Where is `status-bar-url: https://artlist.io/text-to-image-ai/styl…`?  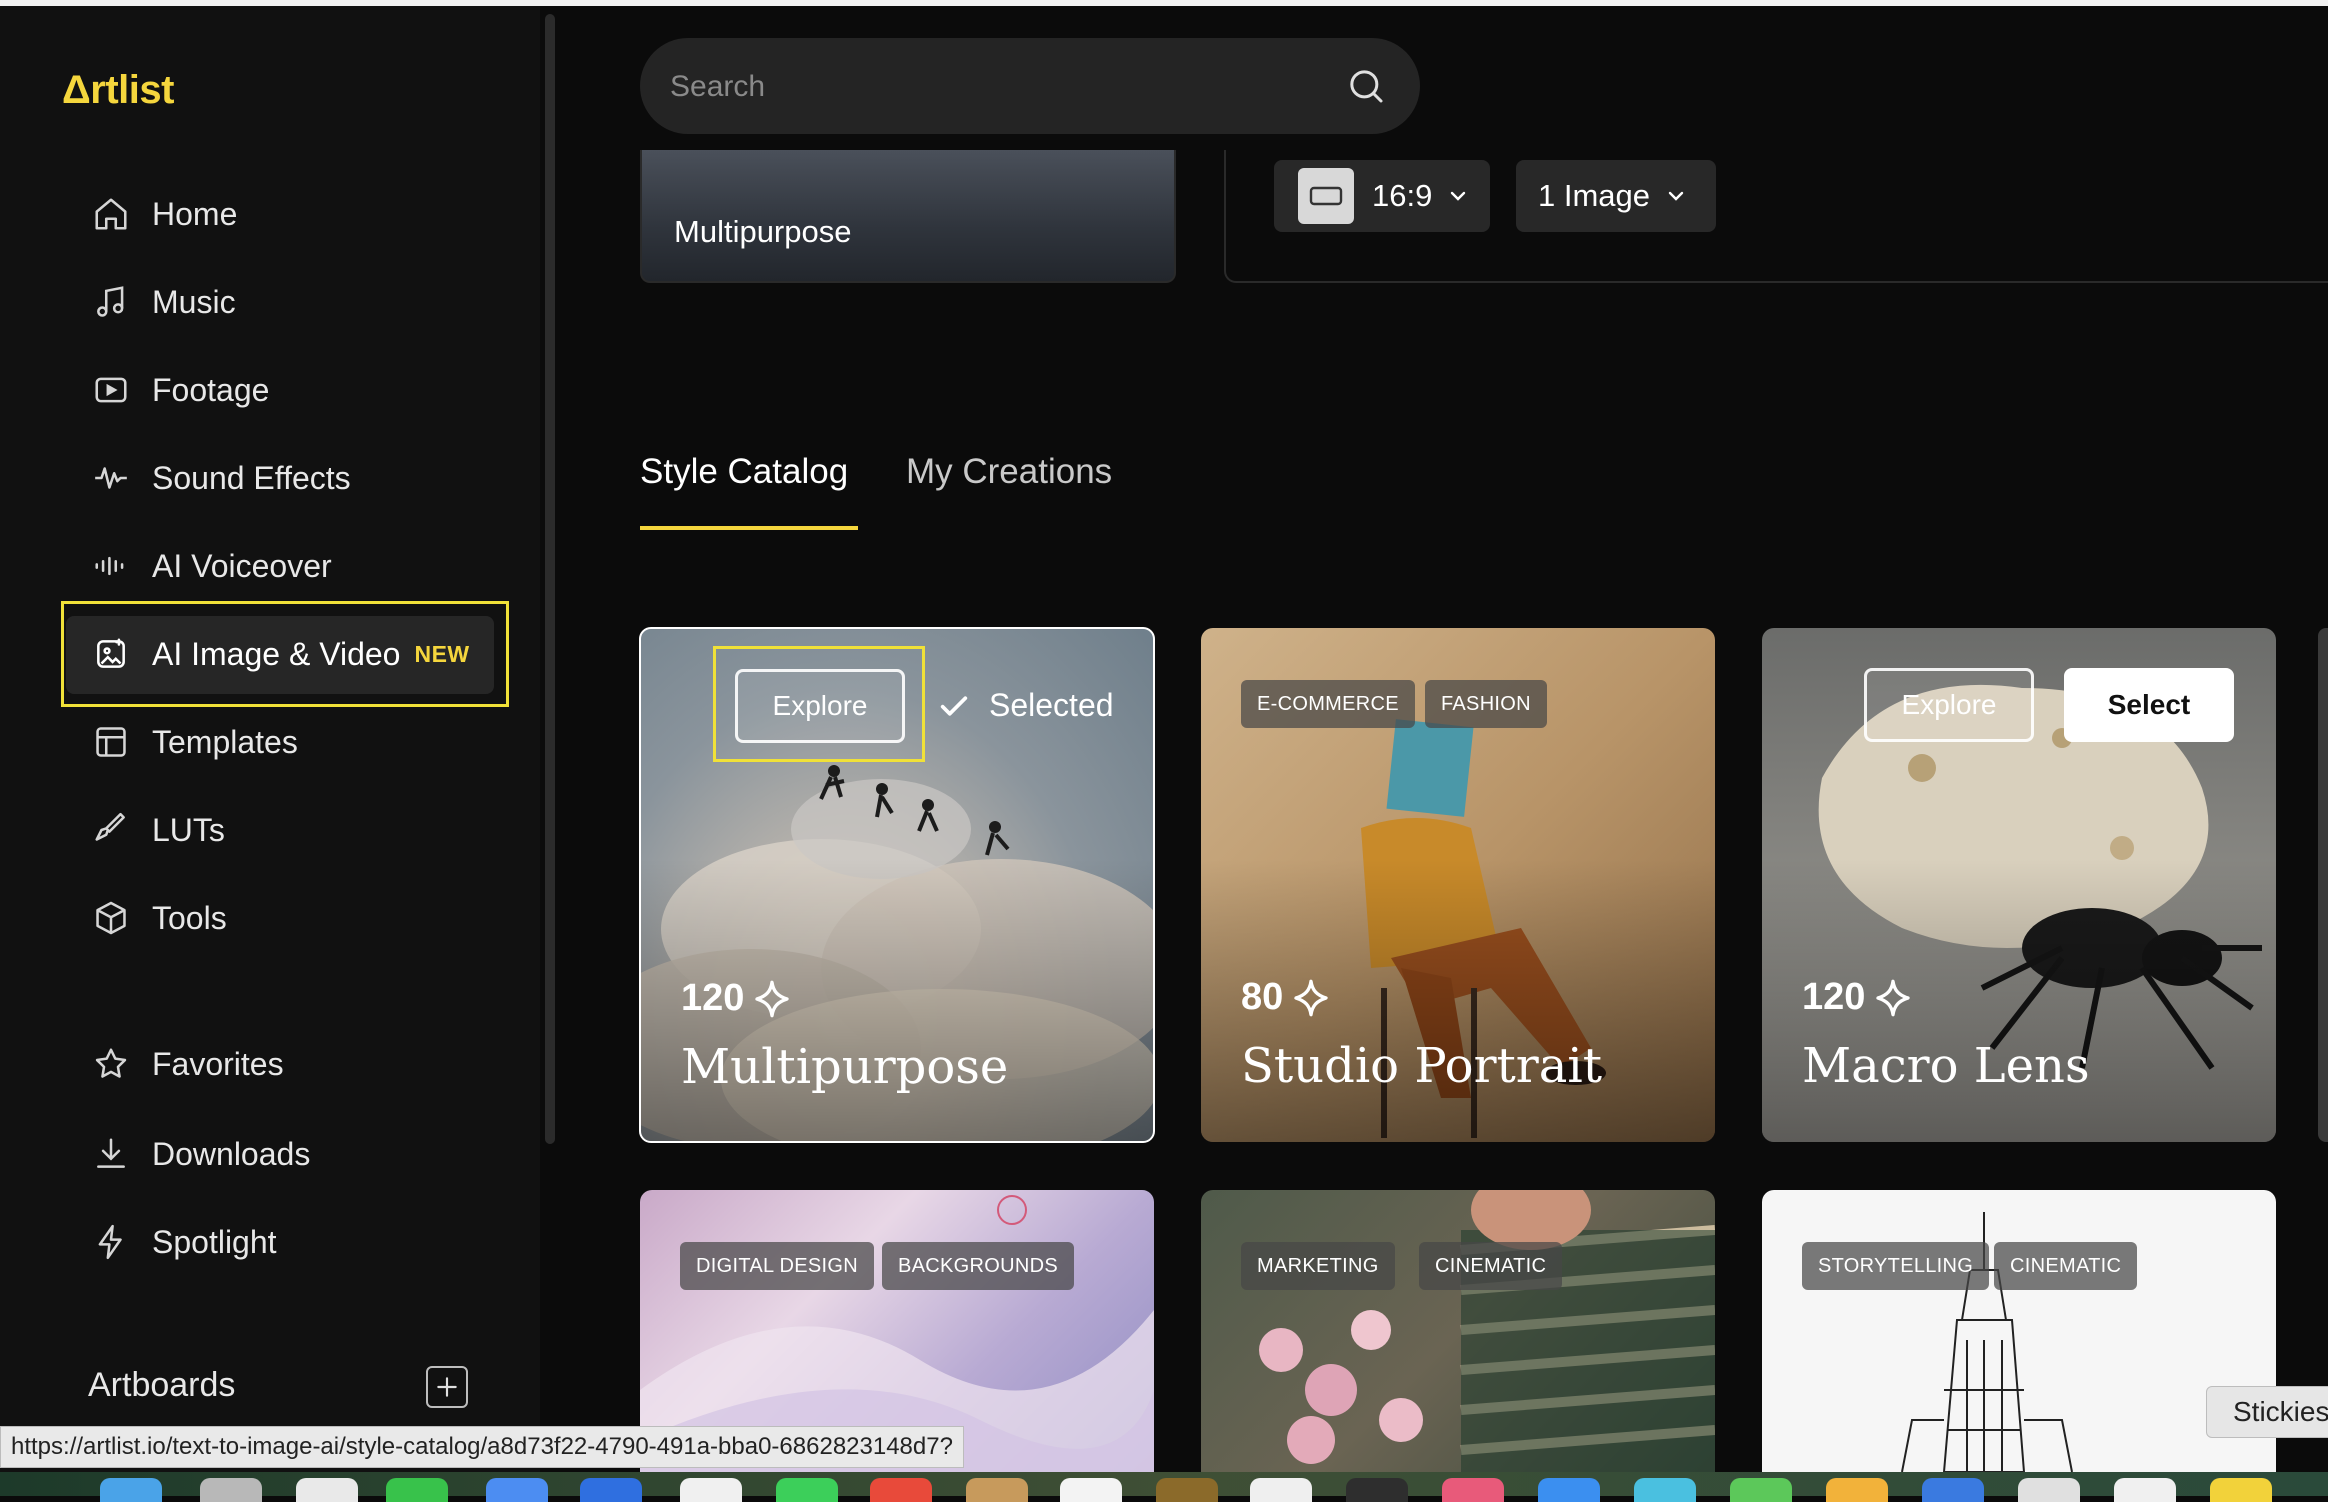
status-bar-url: https://artlist.io/text-to-image-ai/styl… is located at coordinates (482, 1447).